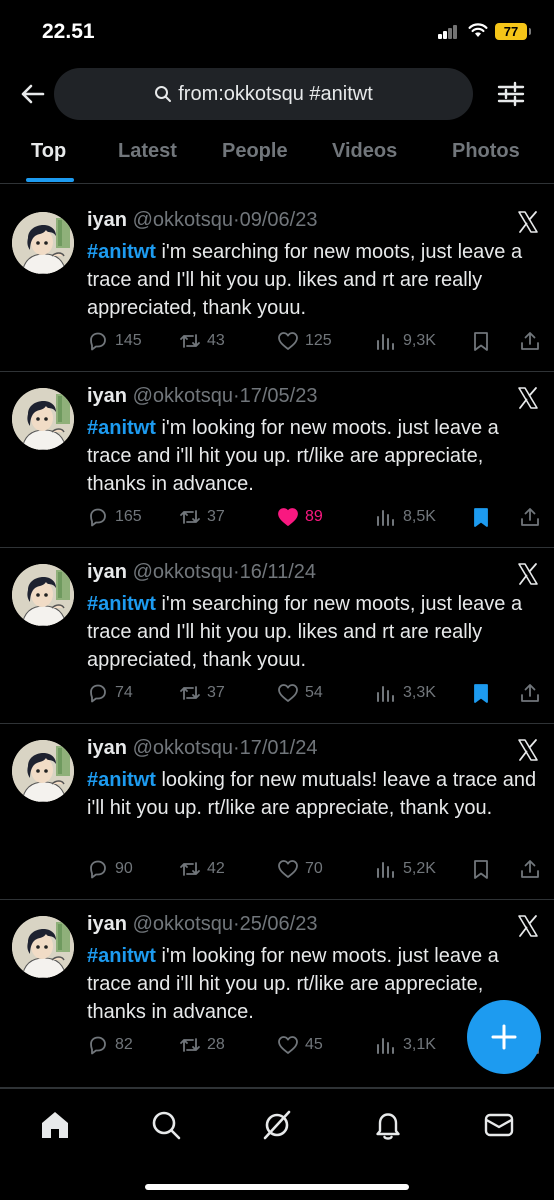  What do you see at coordinates (110, 1045) in the screenshot?
I see `reply-button: 82` at bounding box center [110, 1045].